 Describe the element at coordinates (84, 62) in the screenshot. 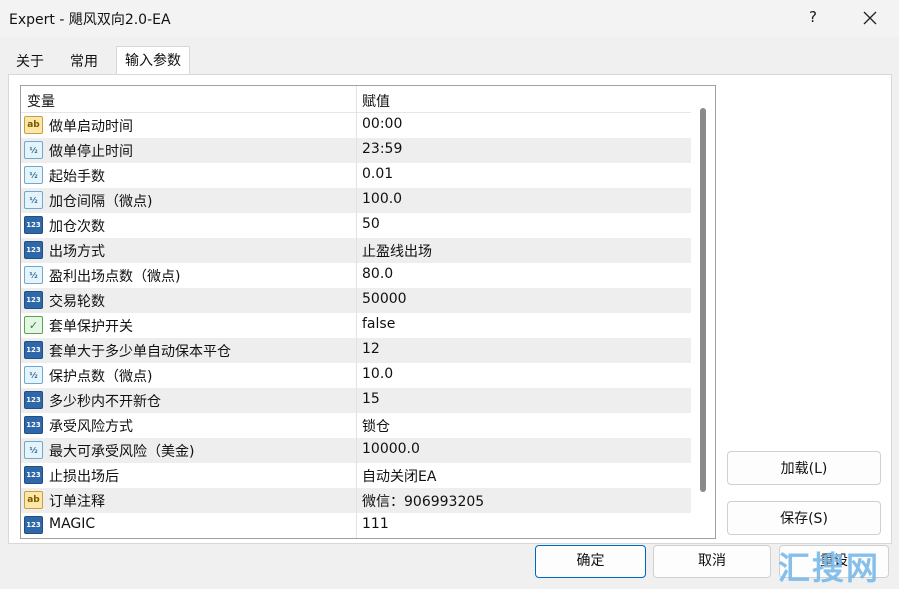

I see `tab-common: 常用` at that location.